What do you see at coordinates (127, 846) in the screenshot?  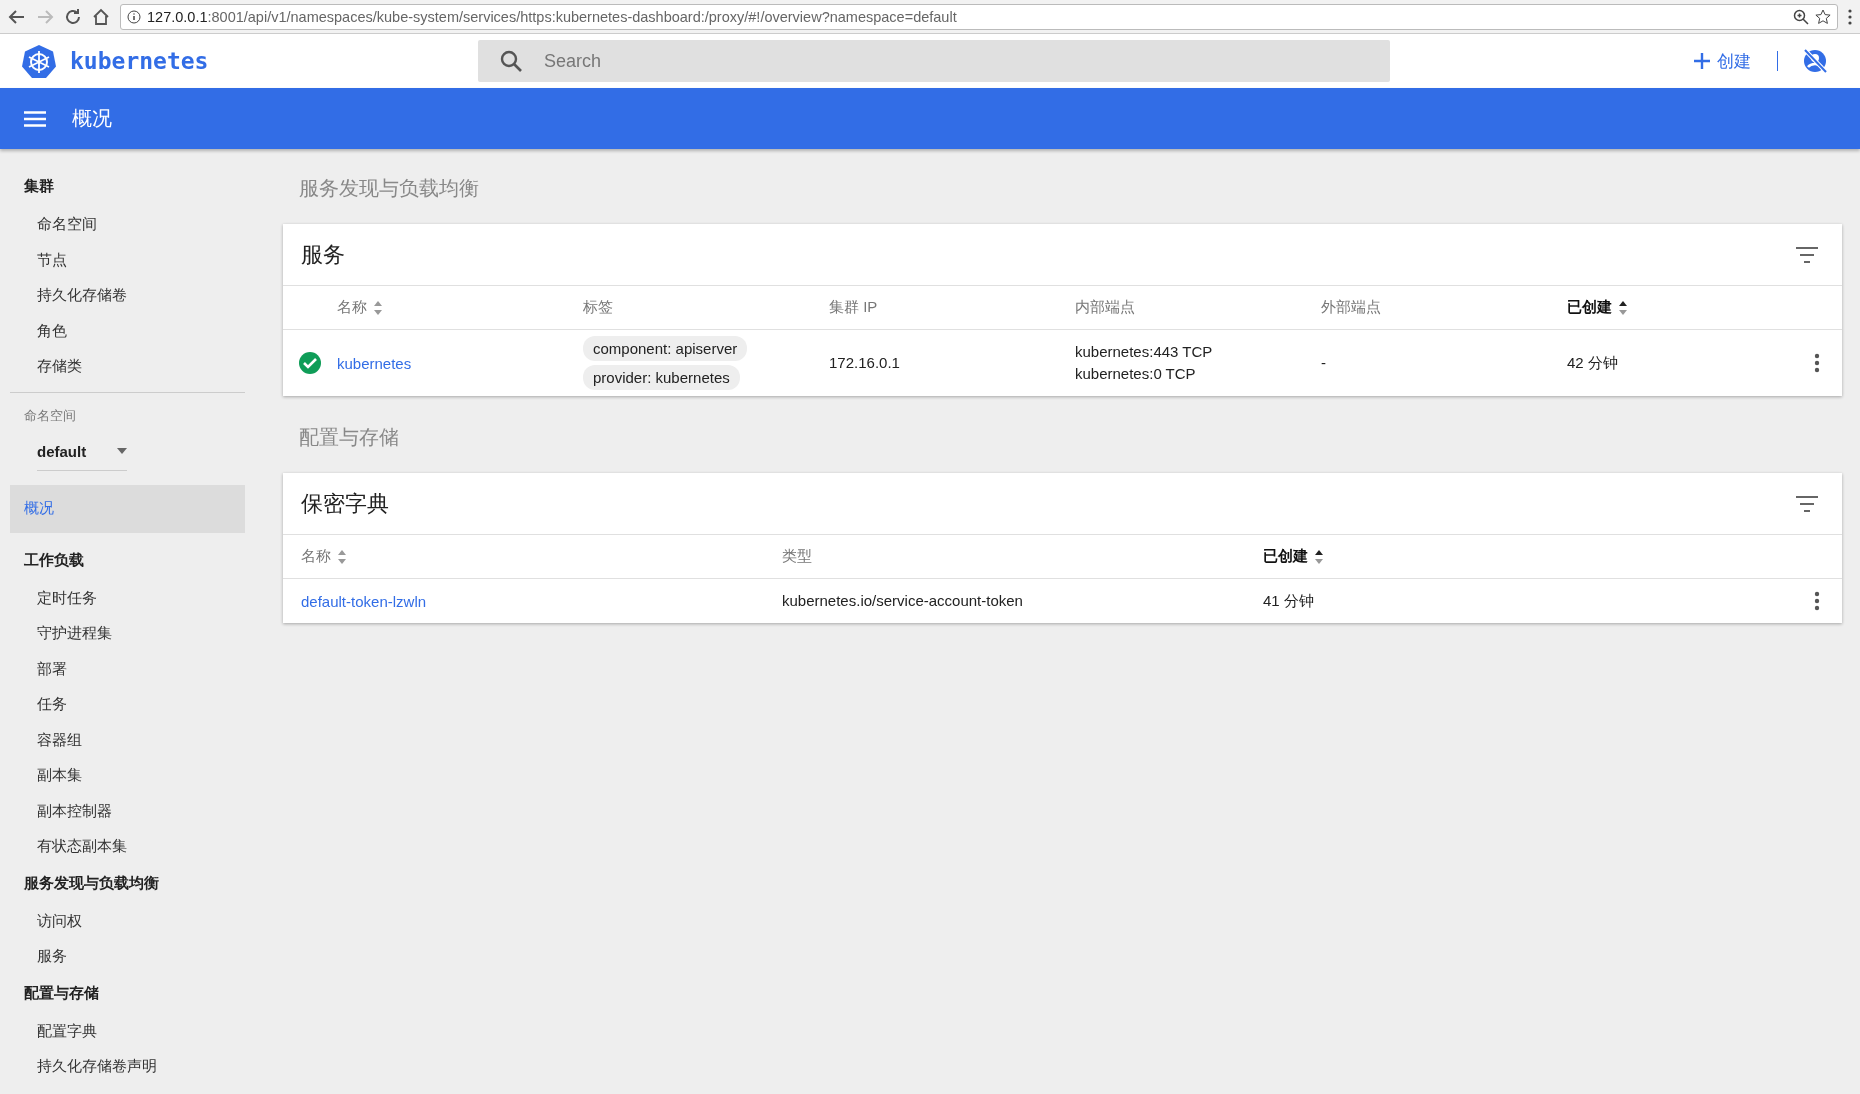 I see `nav-item: 有状态副本集` at bounding box center [127, 846].